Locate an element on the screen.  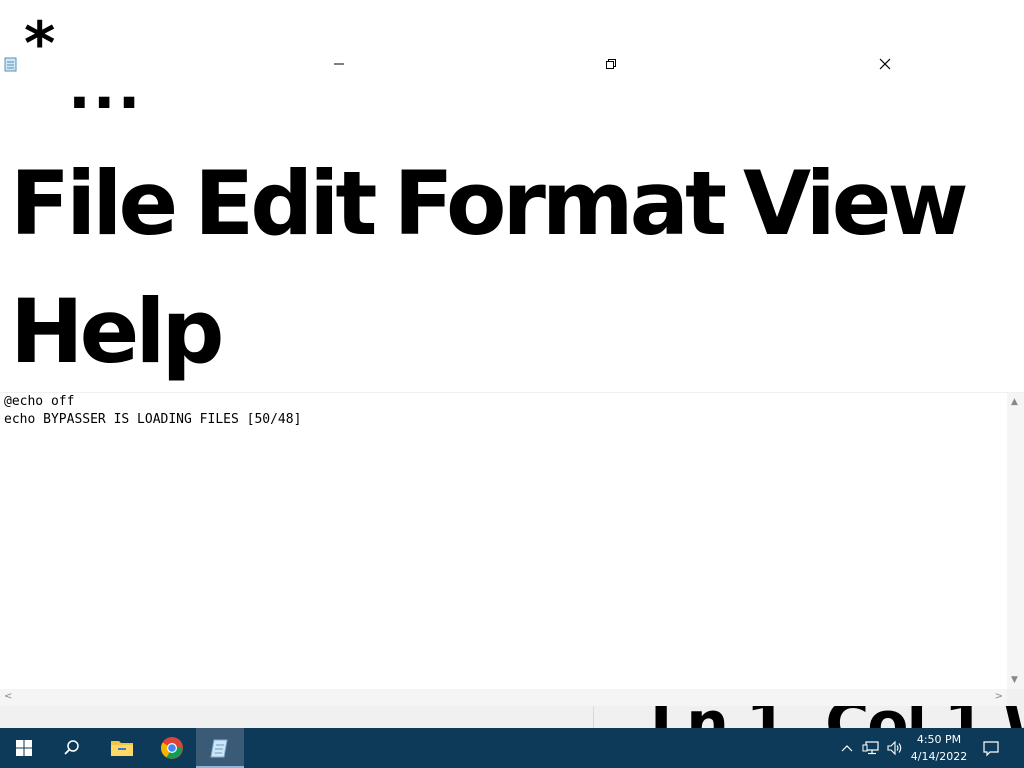
search-button is located at coordinates (72, 748).